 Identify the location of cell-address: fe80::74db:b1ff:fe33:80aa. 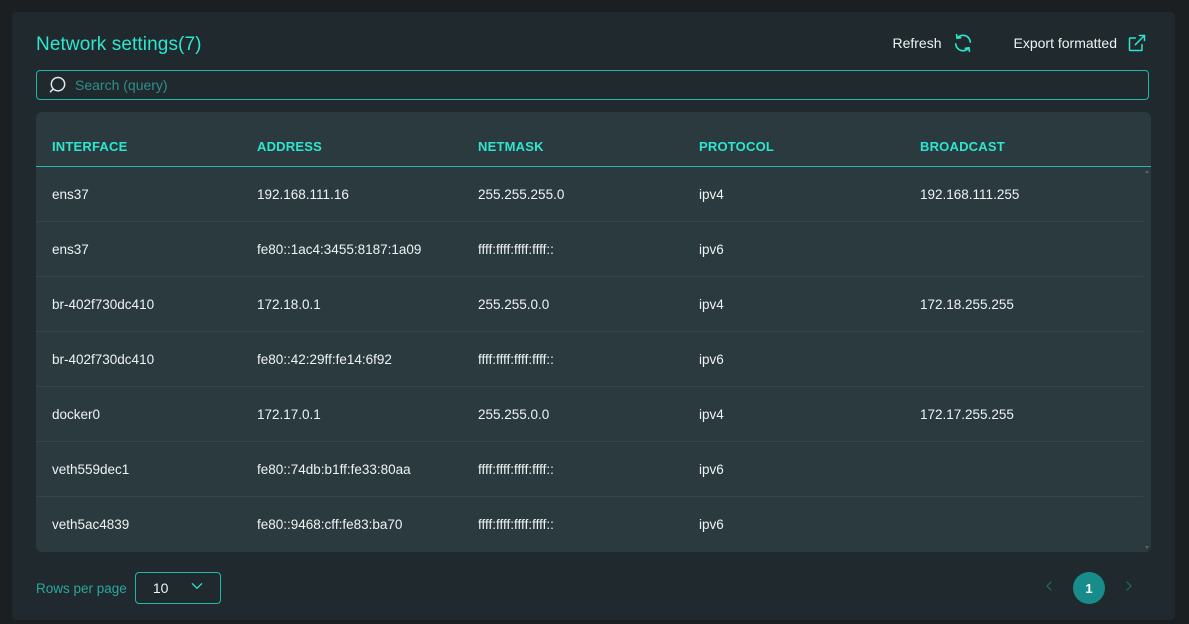
(334, 469).